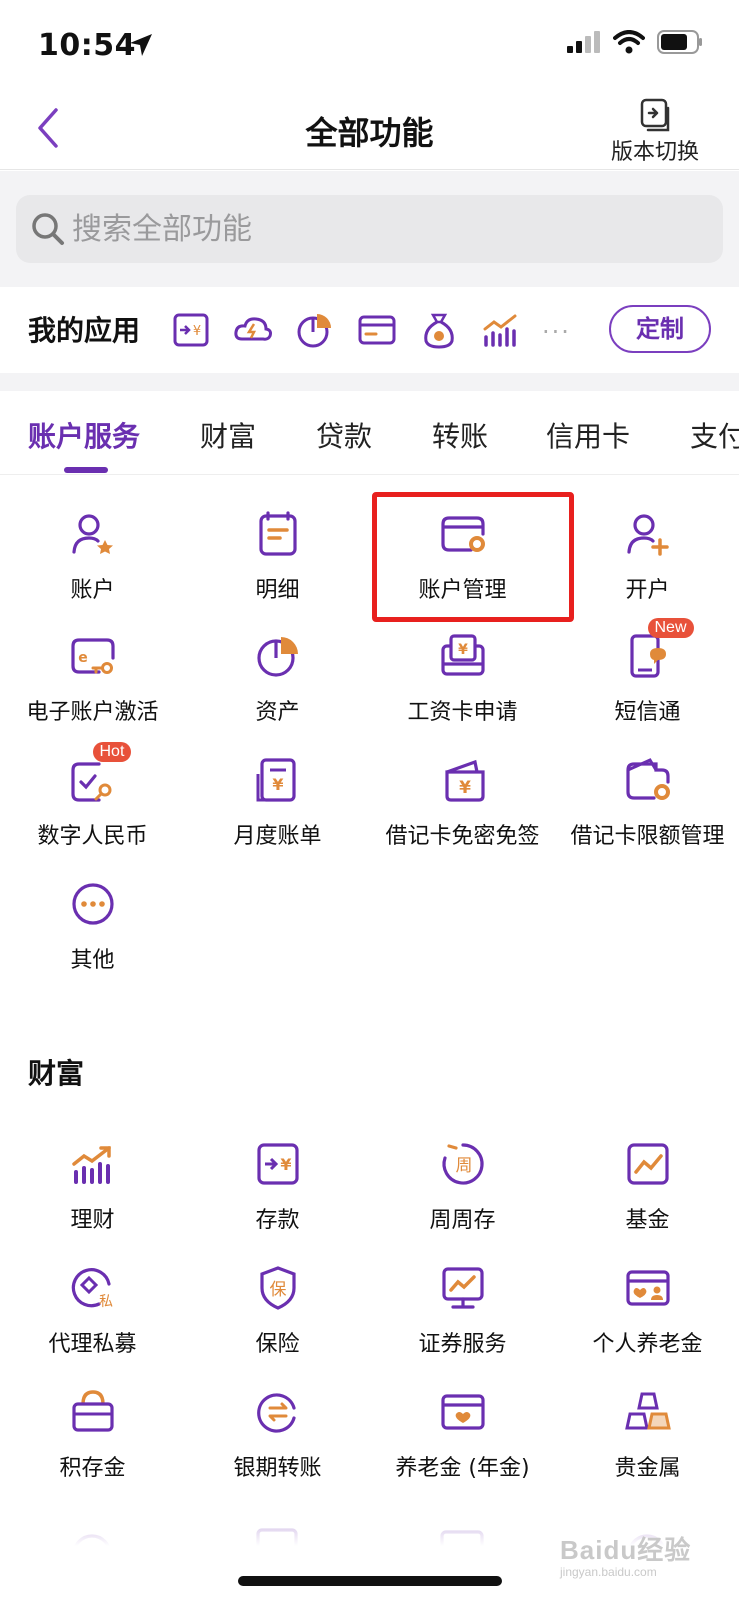 This screenshot has width=739, height=1600. I want to click on tab-wealth: 财富, so click(228, 435).